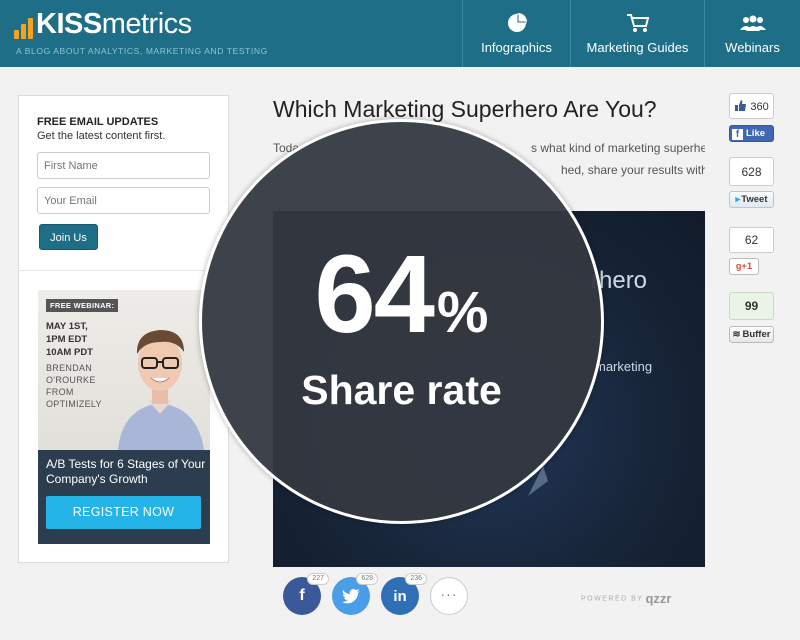  Describe the element at coordinates (318, 579) in the screenshot. I see `facebook-share-count: 227` at that location.